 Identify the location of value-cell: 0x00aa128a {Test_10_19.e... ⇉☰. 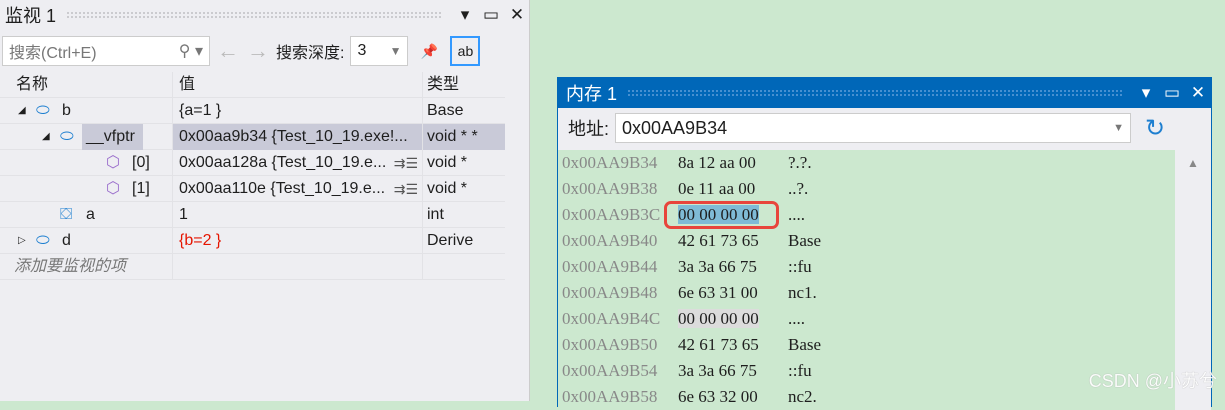
(297, 163).